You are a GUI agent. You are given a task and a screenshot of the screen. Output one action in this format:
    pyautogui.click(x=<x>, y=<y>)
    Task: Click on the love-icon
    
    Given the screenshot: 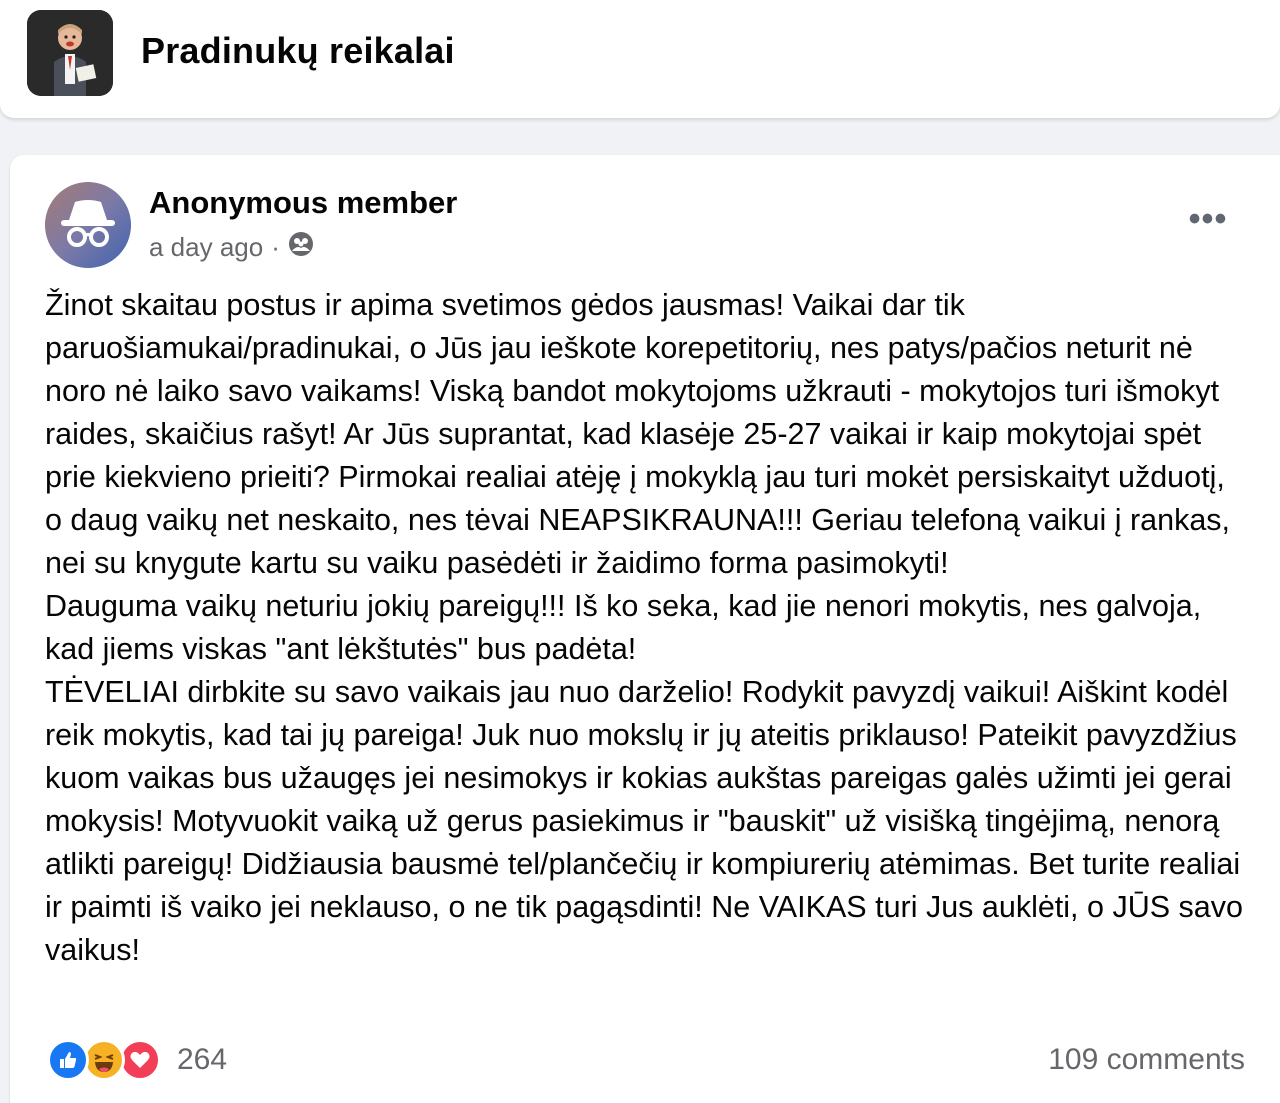 What is the action you would take?
    pyautogui.click(x=140, y=1060)
    